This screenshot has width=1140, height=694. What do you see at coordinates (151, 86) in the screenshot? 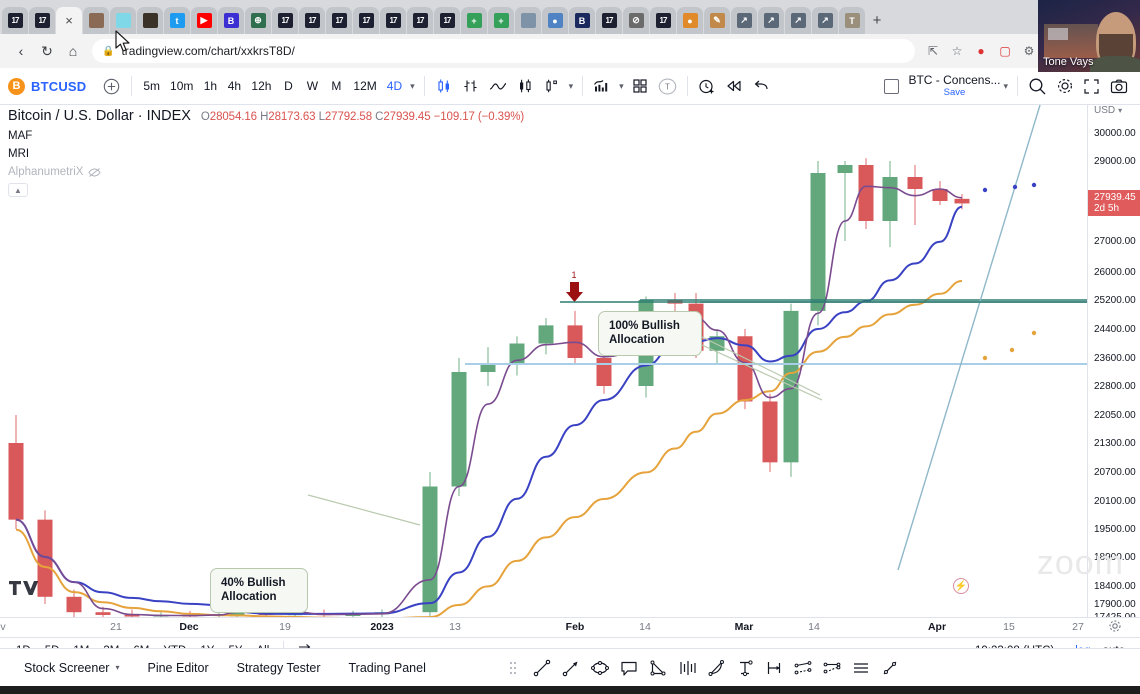
I see `interval-5m: 5m` at bounding box center [151, 86].